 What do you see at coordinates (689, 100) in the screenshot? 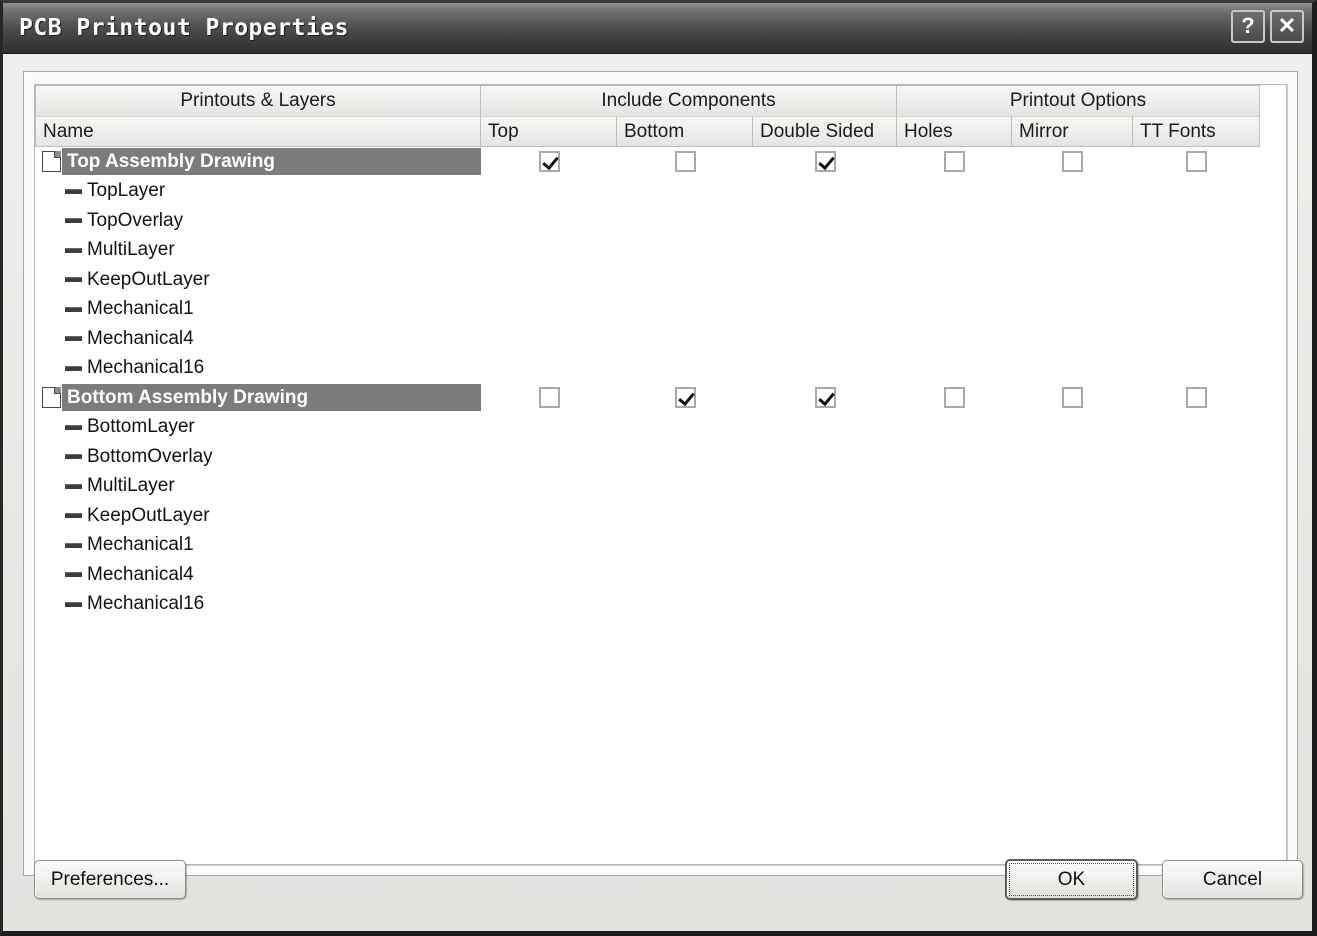
I see `group-header-include-components: Include Components` at bounding box center [689, 100].